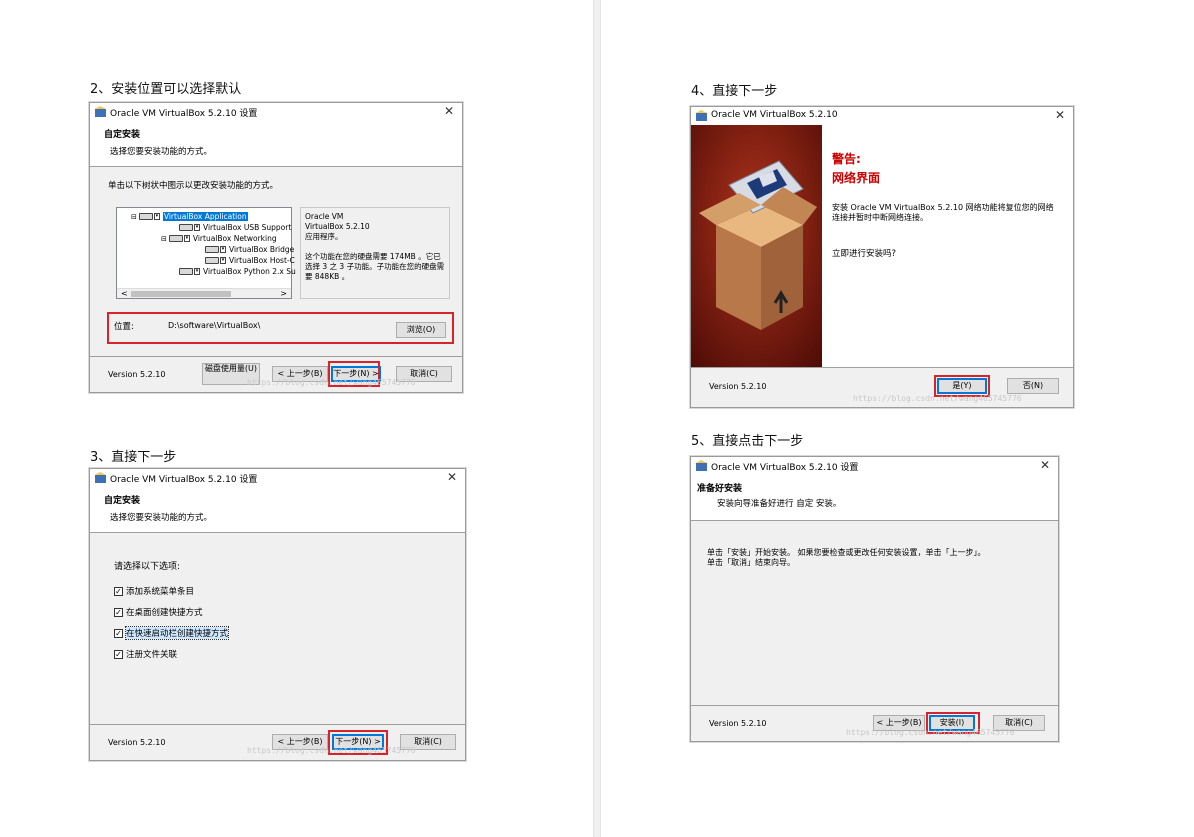  Describe the element at coordinates (874, 498) in the screenshot. I see `wizard-header: 准备好安装 安装向导准备好进行 自定 安装。` at that location.